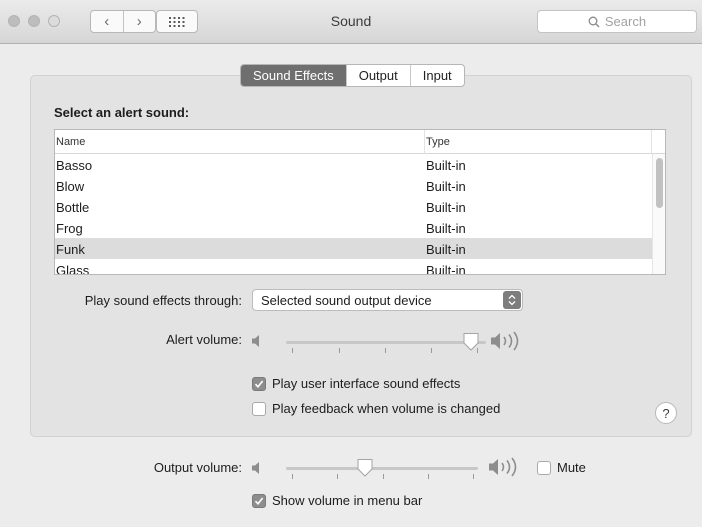 This screenshot has height=527, width=702. I want to click on table-row: Blow Built-in, so click(353, 185).